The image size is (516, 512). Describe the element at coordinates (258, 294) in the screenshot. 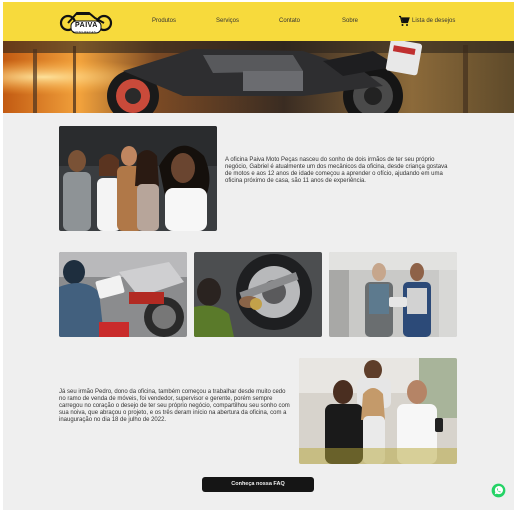

I see `photo-mechanic-repair` at that location.